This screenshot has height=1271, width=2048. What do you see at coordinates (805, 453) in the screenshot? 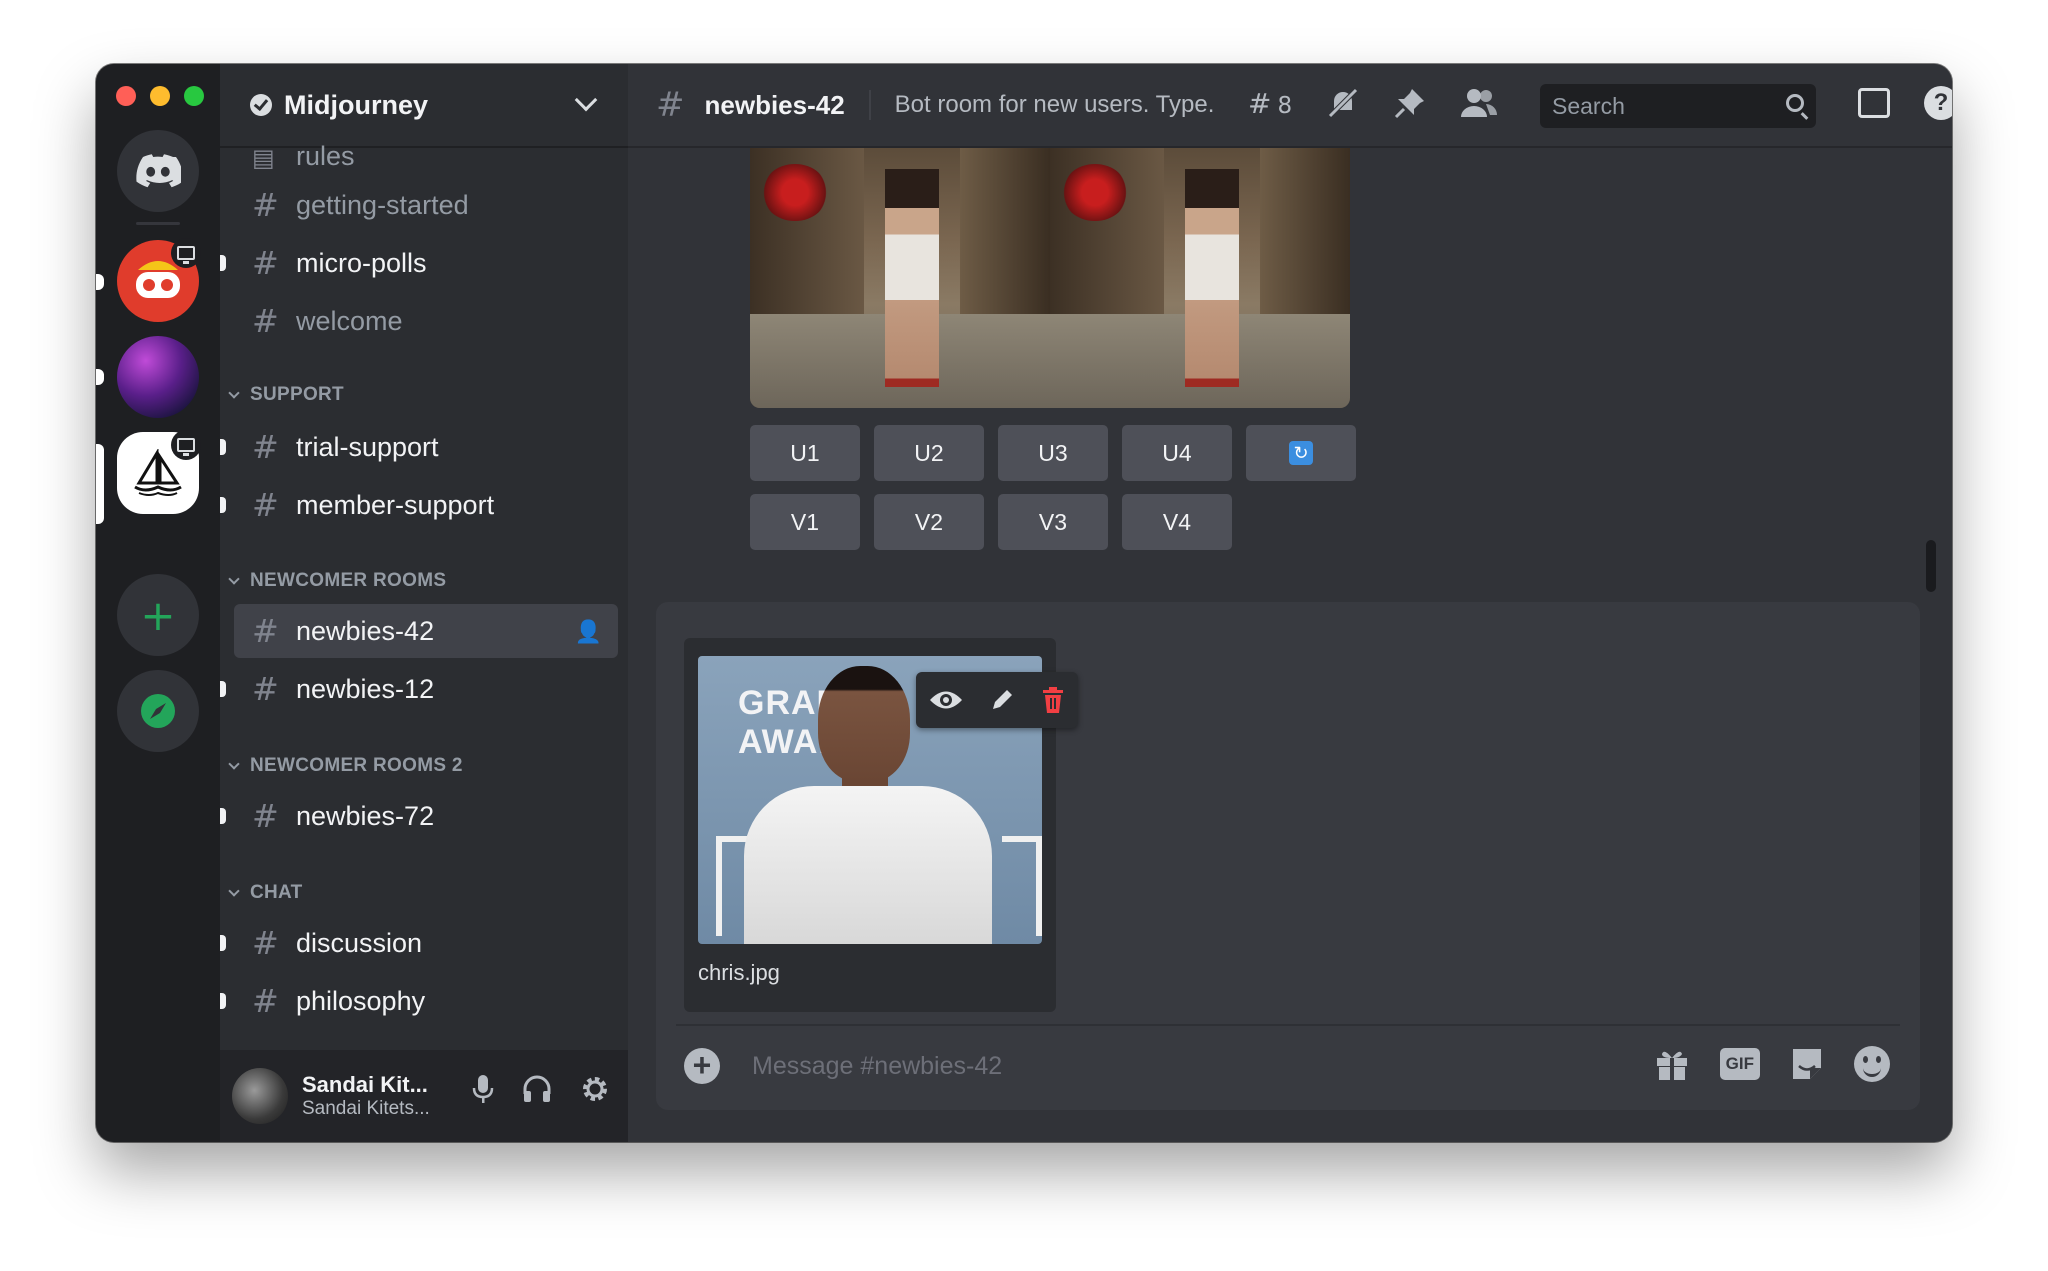
I see `u1-button: U1` at bounding box center [805, 453].